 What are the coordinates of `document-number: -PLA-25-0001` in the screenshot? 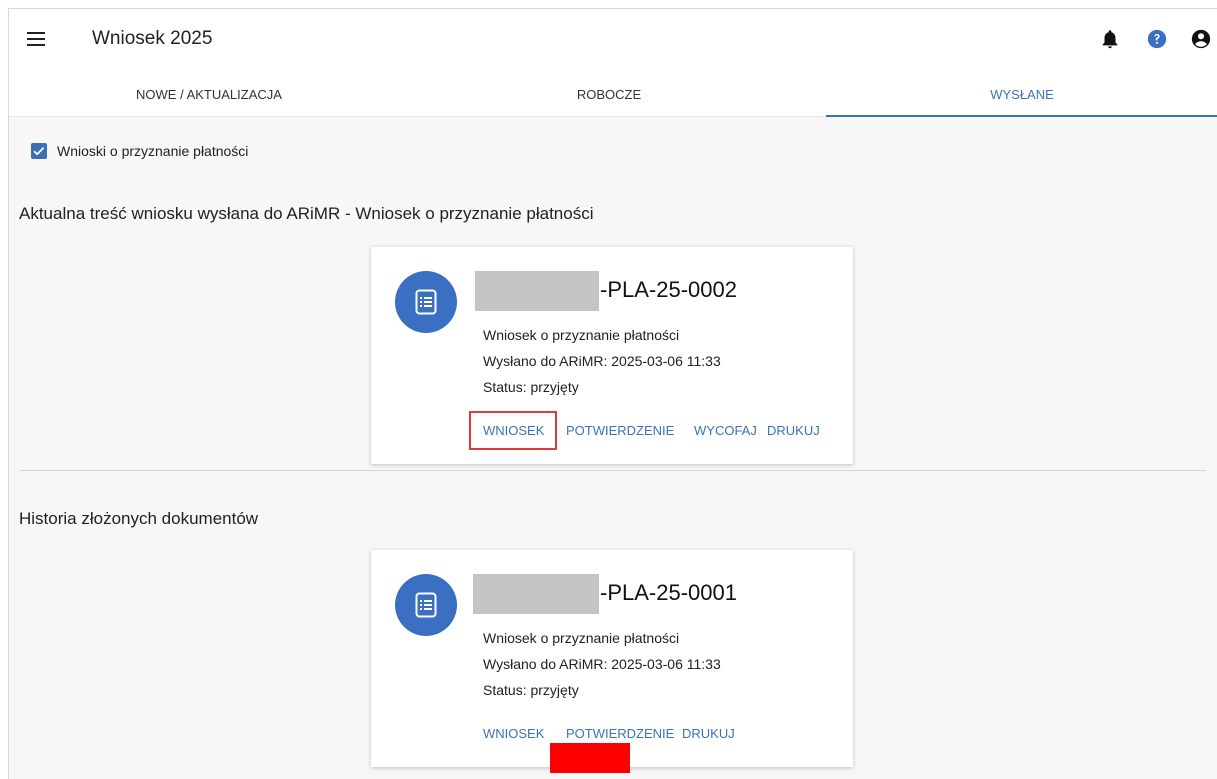 It's located at (668, 592).